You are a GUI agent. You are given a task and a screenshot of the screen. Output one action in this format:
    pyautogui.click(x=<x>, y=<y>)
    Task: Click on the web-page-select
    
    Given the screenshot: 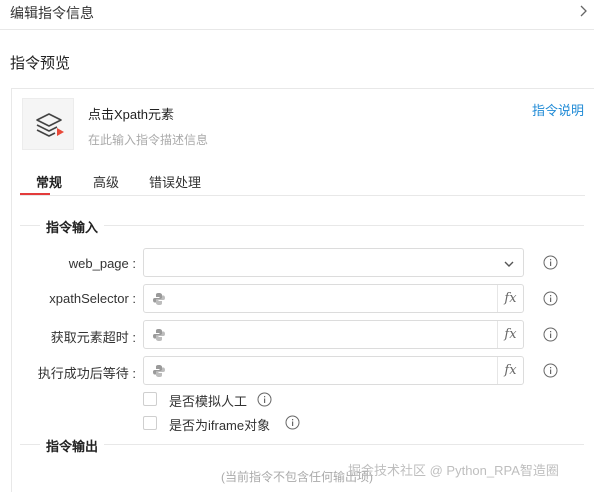 What is the action you would take?
    pyautogui.click(x=333, y=262)
    